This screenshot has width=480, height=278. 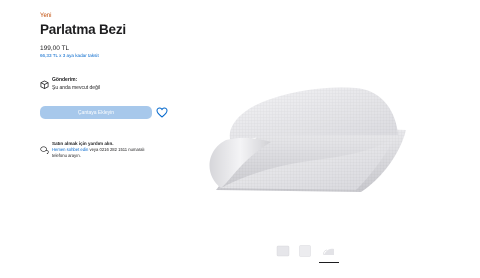 What do you see at coordinates (70, 149) in the screenshot?
I see `chat-now-link: Hemen sohbet edin` at bounding box center [70, 149].